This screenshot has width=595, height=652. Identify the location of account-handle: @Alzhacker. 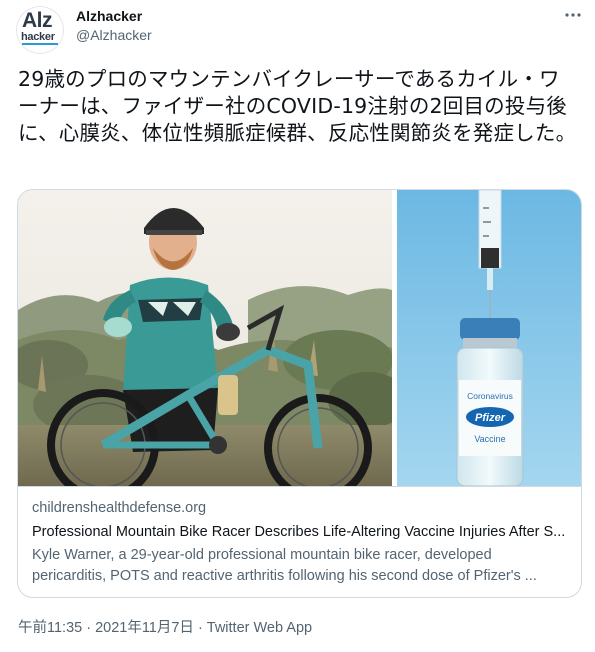
(114, 35).